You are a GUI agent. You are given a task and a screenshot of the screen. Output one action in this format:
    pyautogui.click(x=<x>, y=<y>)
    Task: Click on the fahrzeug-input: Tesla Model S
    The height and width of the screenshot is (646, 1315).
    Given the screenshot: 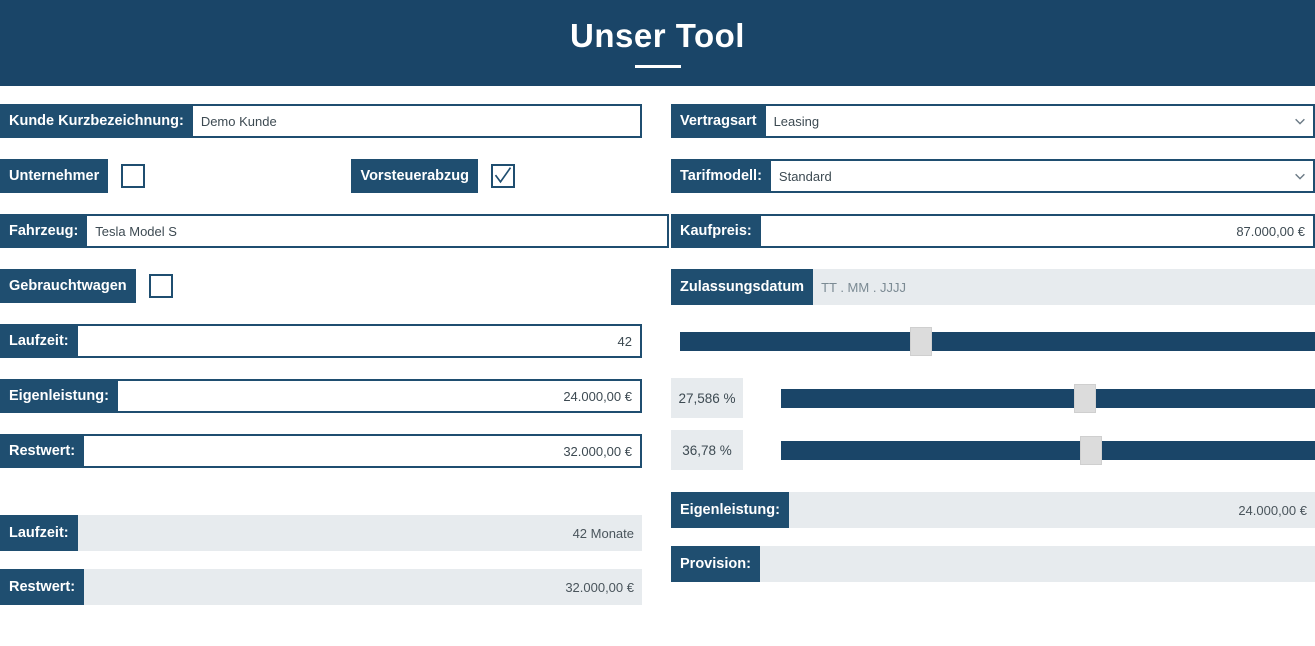 What is the action you would take?
    pyautogui.click(x=378, y=231)
    